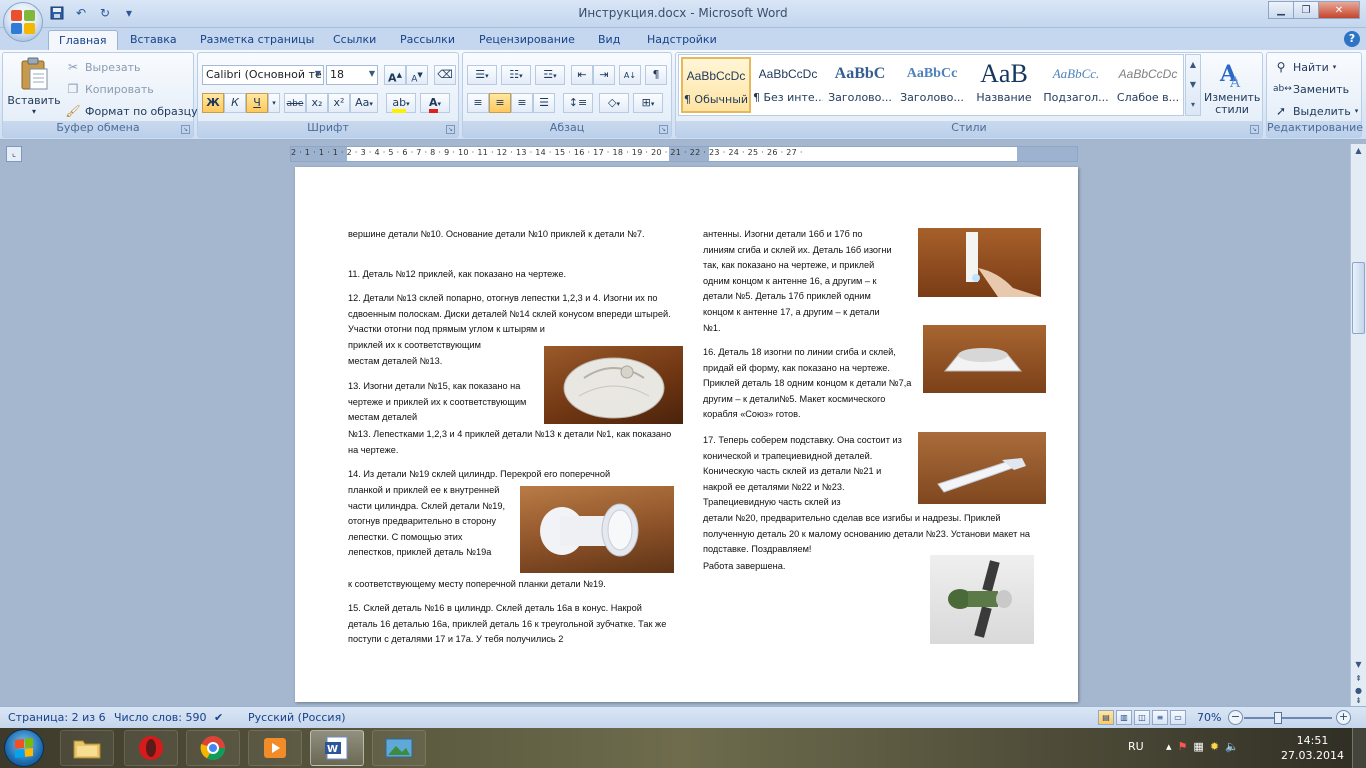  What do you see at coordinates (427, 40) in the screenshot?
I see `tab-mailings: Рассылки` at bounding box center [427, 40].